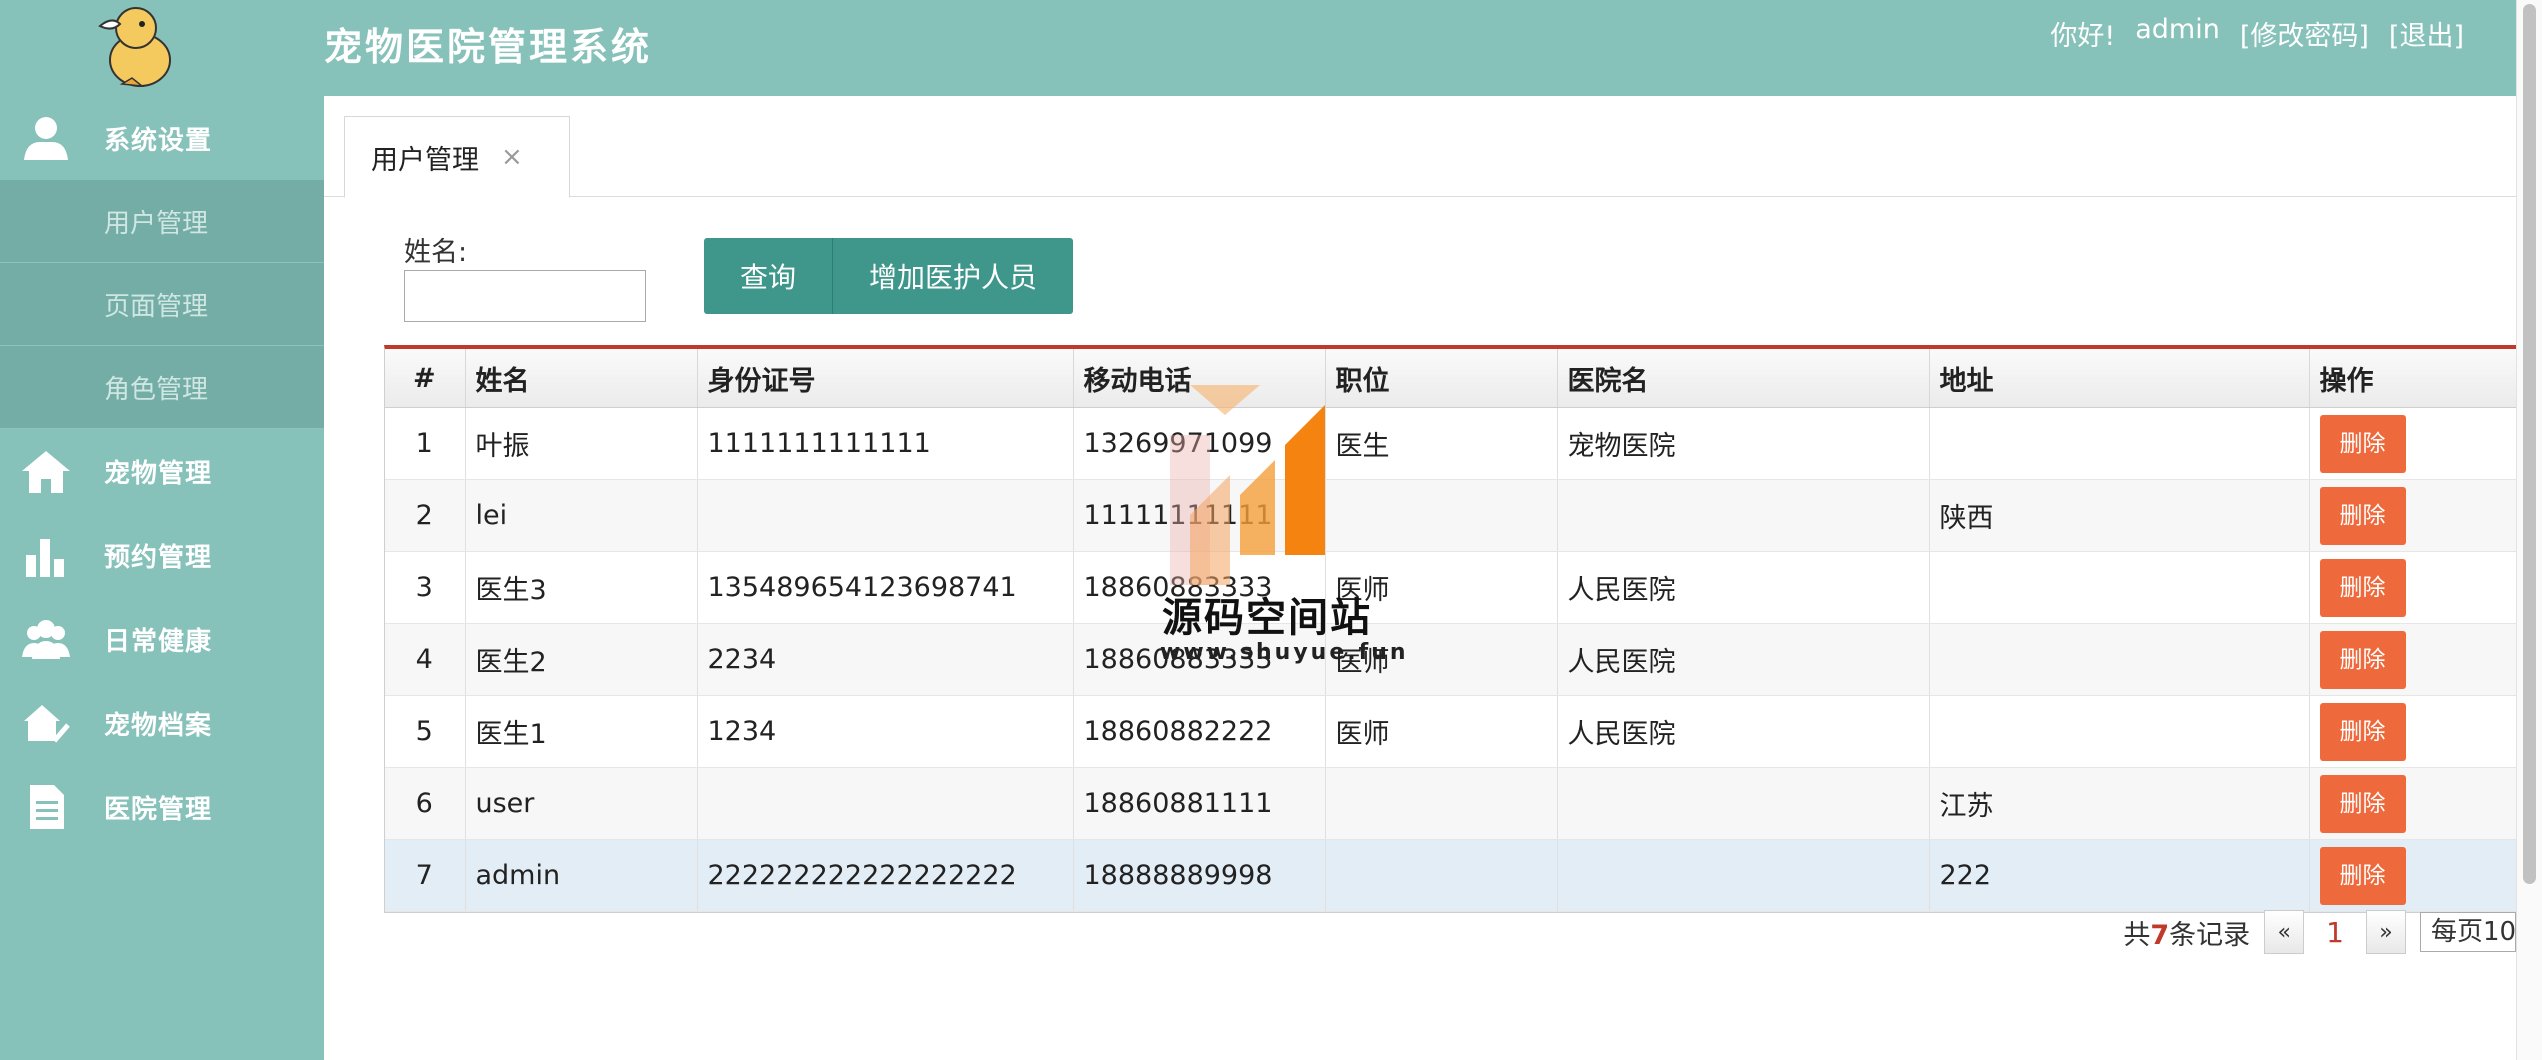 The height and width of the screenshot is (1060, 2542). I want to click on close-icon: ×, so click(512, 157).